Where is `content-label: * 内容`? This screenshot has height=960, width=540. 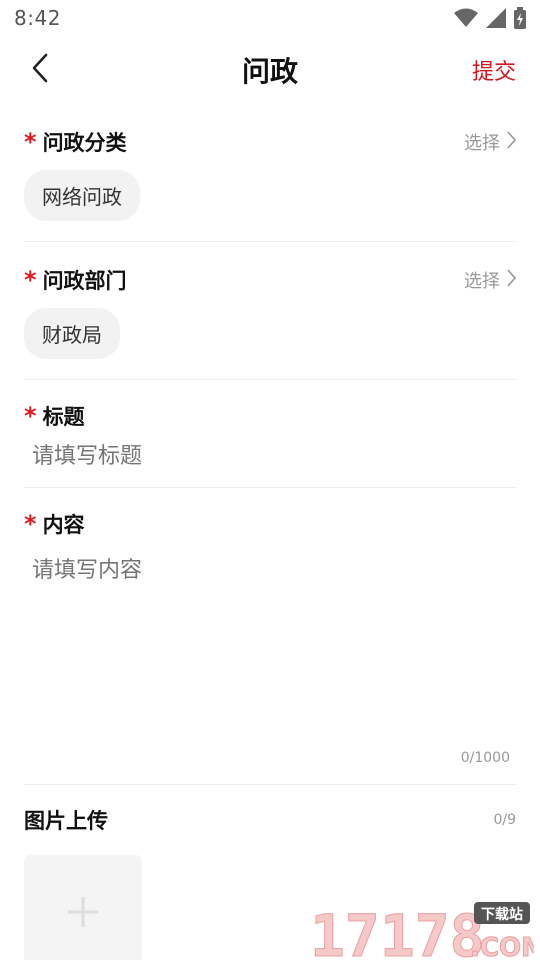
content-label: * 内容 is located at coordinates (54, 524).